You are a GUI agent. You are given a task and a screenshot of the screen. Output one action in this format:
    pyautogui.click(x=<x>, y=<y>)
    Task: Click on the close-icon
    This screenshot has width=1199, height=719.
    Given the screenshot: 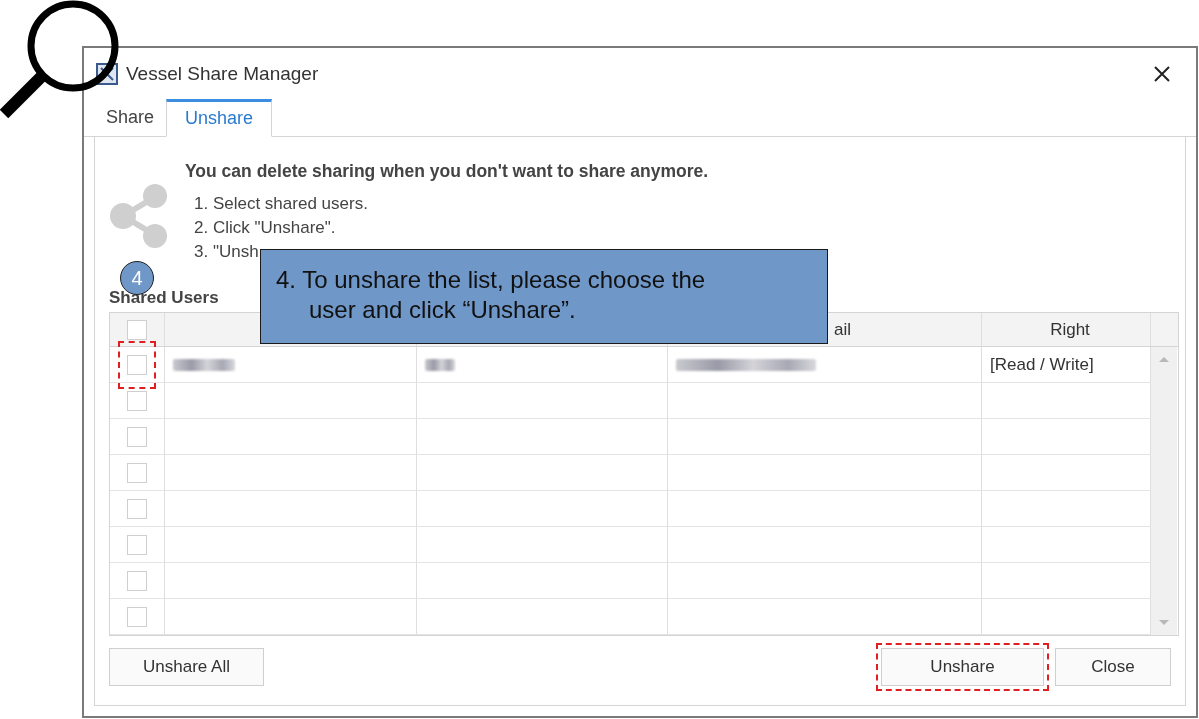 What is the action you would take?
    pyautogui.click(x=1162, y=73)
    